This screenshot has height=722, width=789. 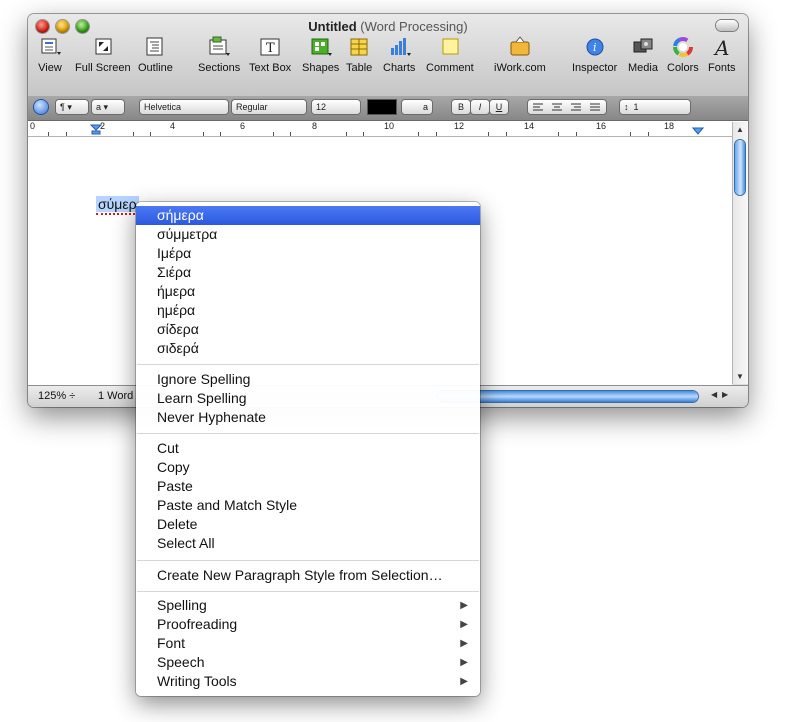 I want to click on toolbar-outline: Outline, so click(x=155, y=55).